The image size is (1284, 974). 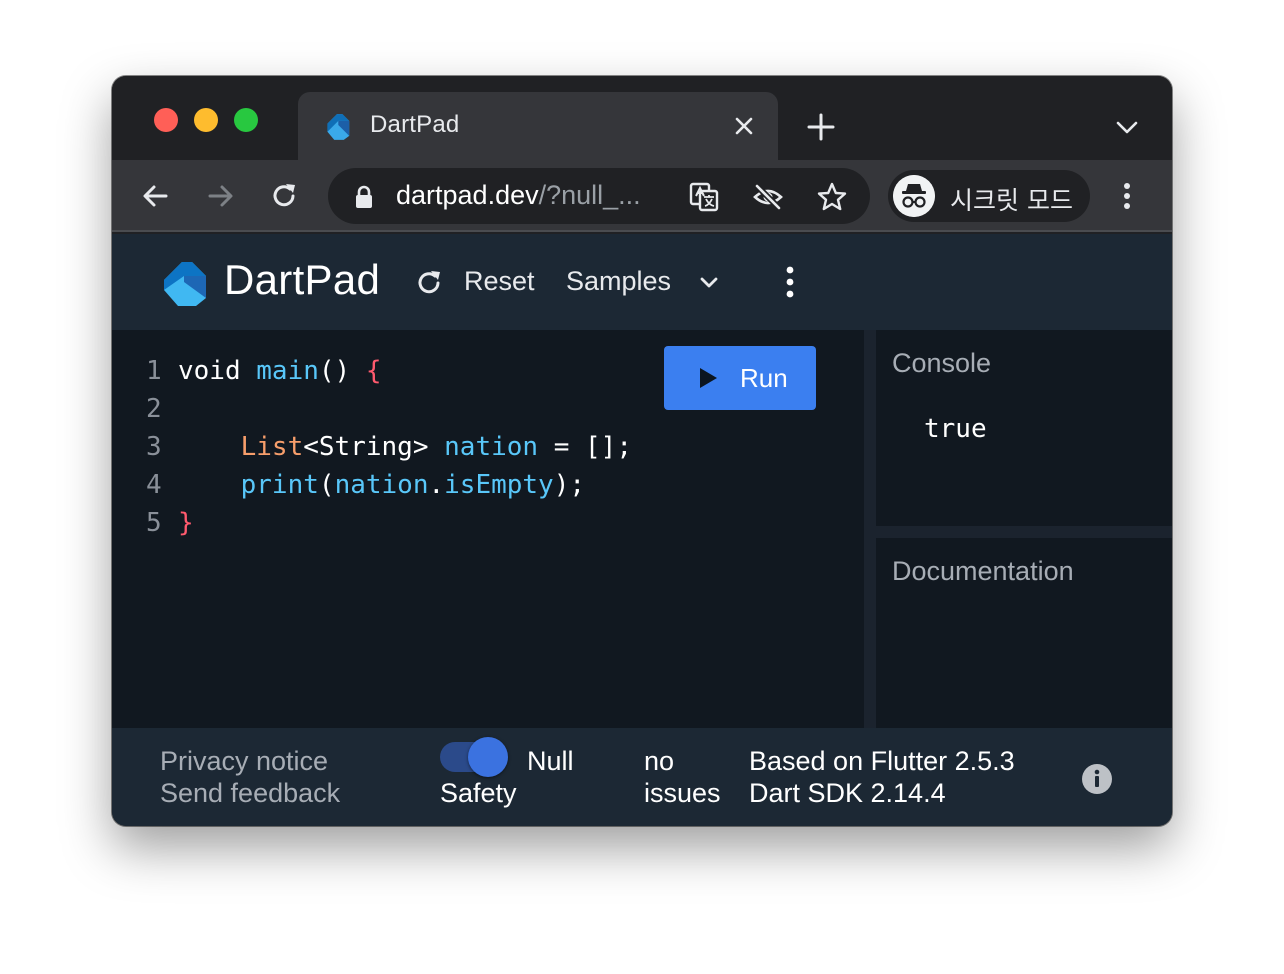 What do you see at coordinates (768, 197) in the screenshot?
I see `tracking-blocked-eye-icon` at bounding box center [768, 197].